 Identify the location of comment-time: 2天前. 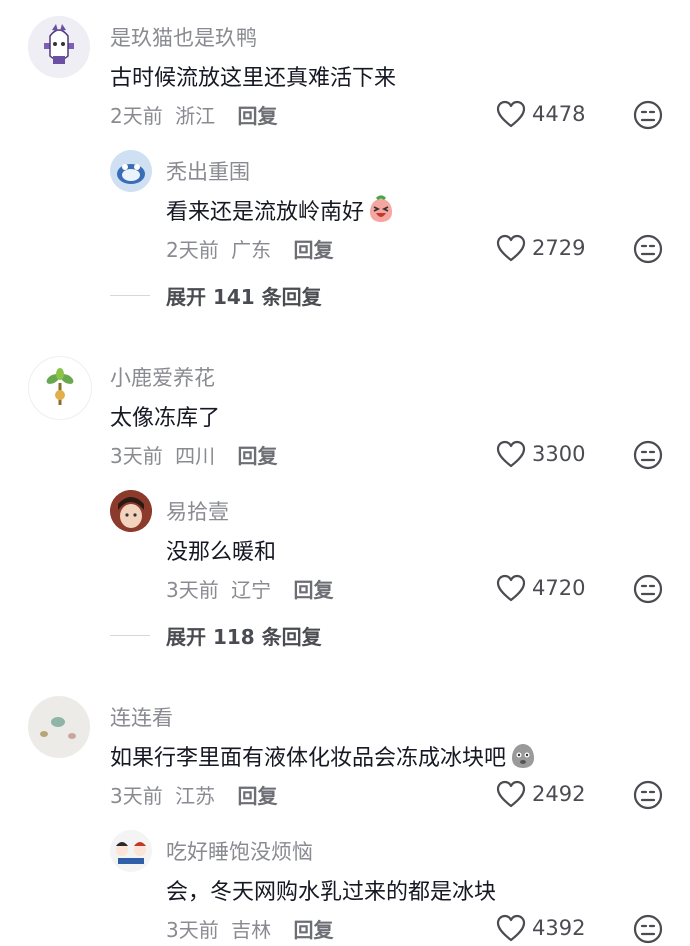
(136, 116).